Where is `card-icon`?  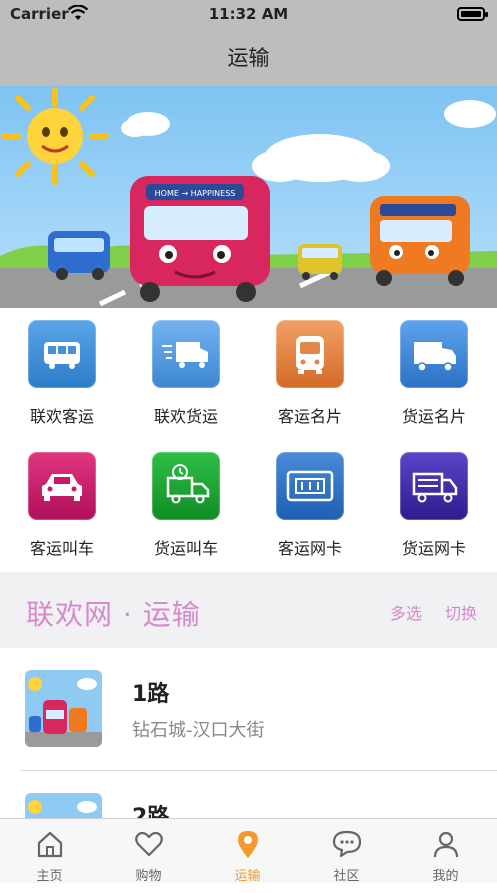 card-icon is located at coordinates (310, 486).